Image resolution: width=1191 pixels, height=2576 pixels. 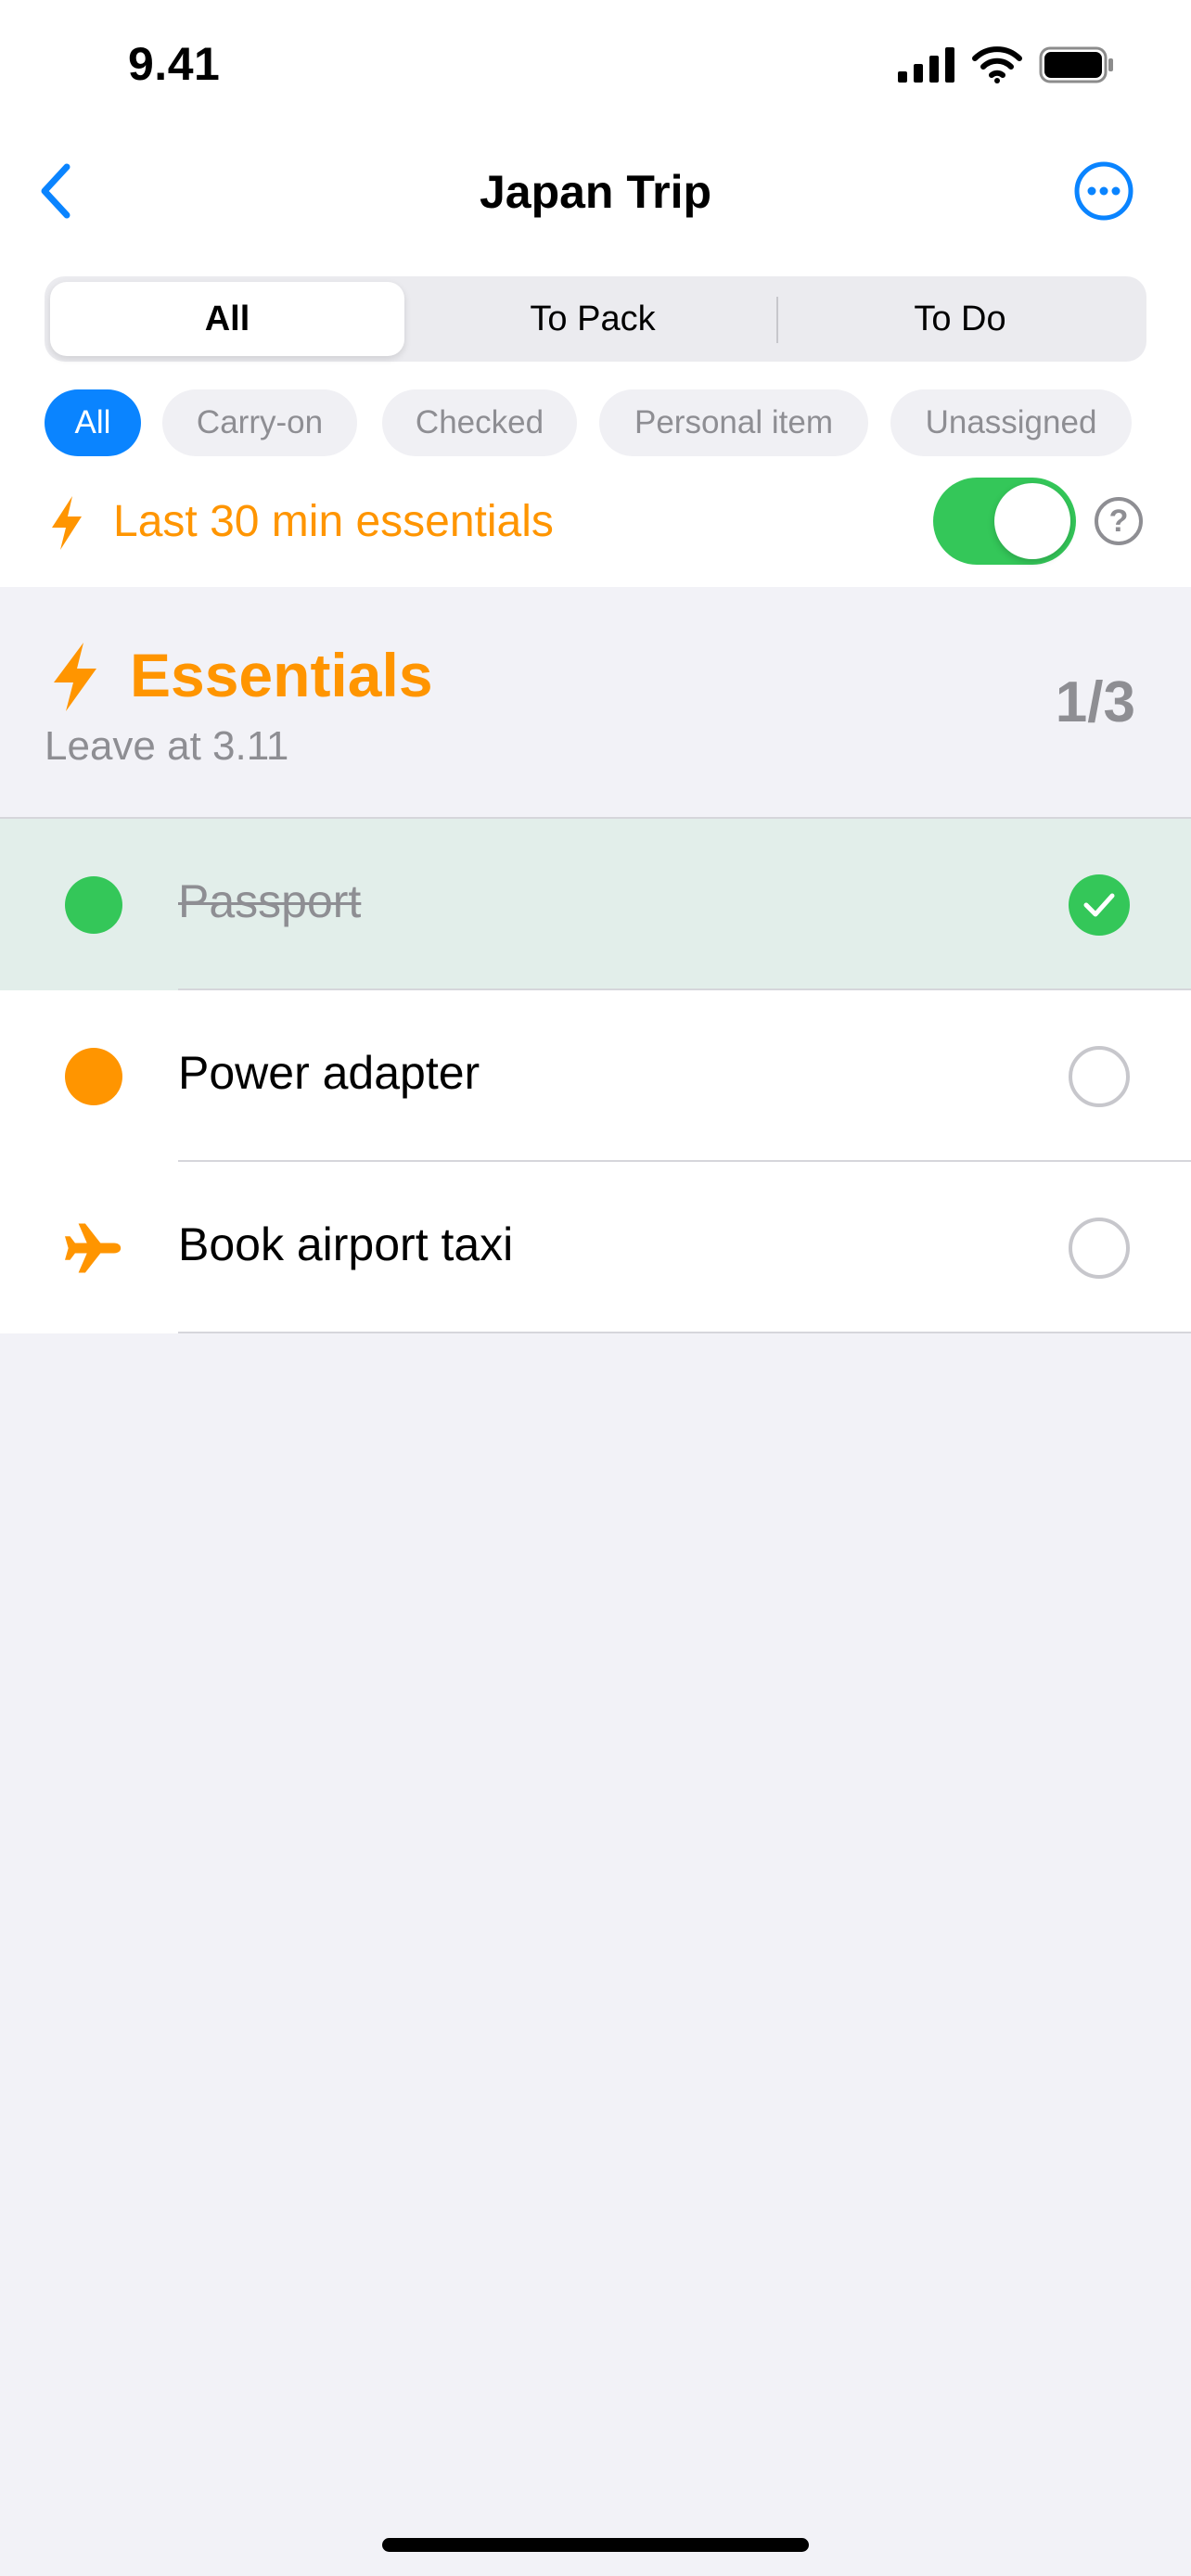 What do you see at coordinates (1076, 64) in the screenshot?
I see `battery-icon` at bounding box center [1076, 64].